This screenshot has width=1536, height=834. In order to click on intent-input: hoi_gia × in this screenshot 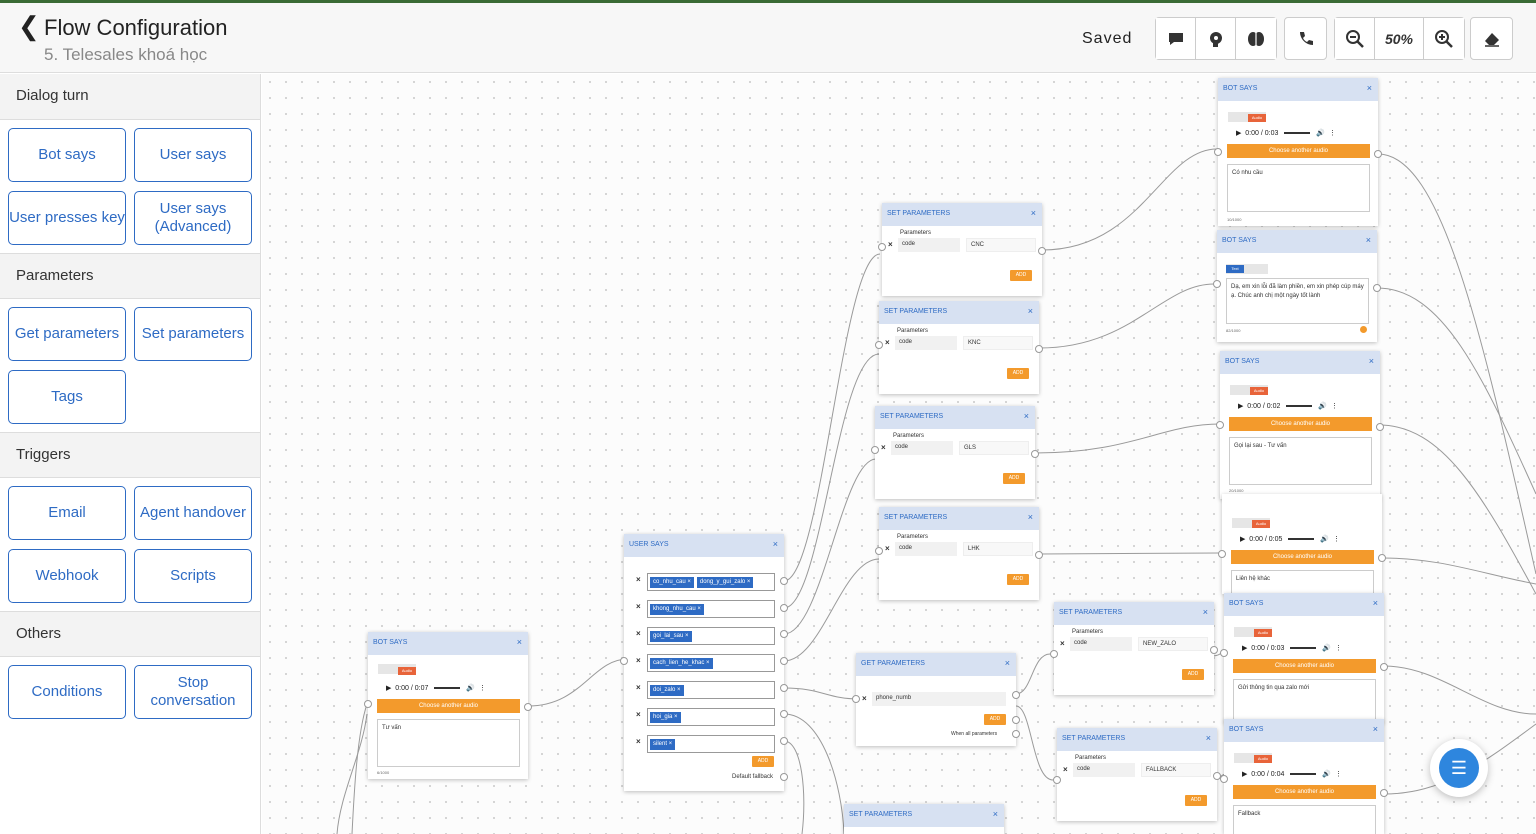, I will do `click(711, 717)`.